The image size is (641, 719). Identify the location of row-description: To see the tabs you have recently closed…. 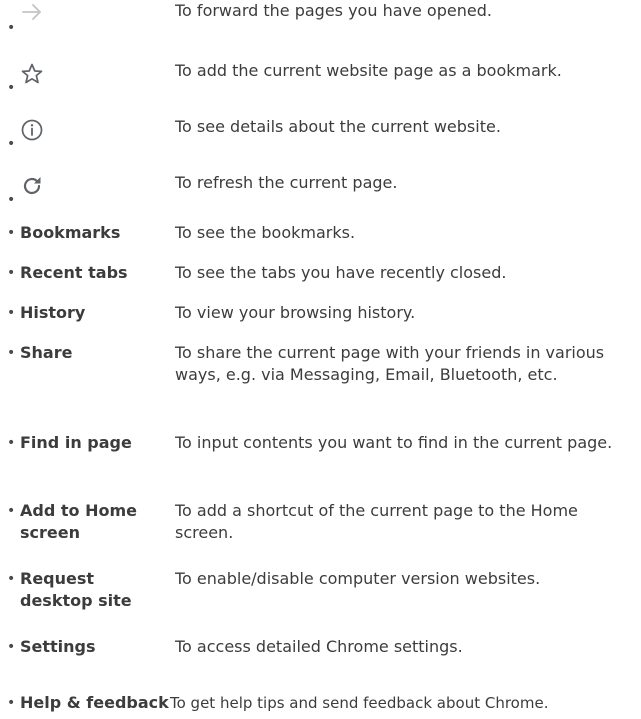
(341, 272).